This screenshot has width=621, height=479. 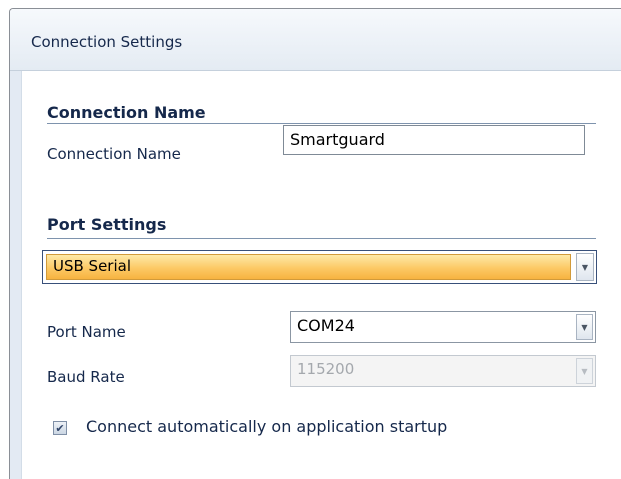 What do you see at coordinates (308, 267) in the screenshot?
I see `port-type-dropdown-field: USB Serial` at bounding box center [308, 267].